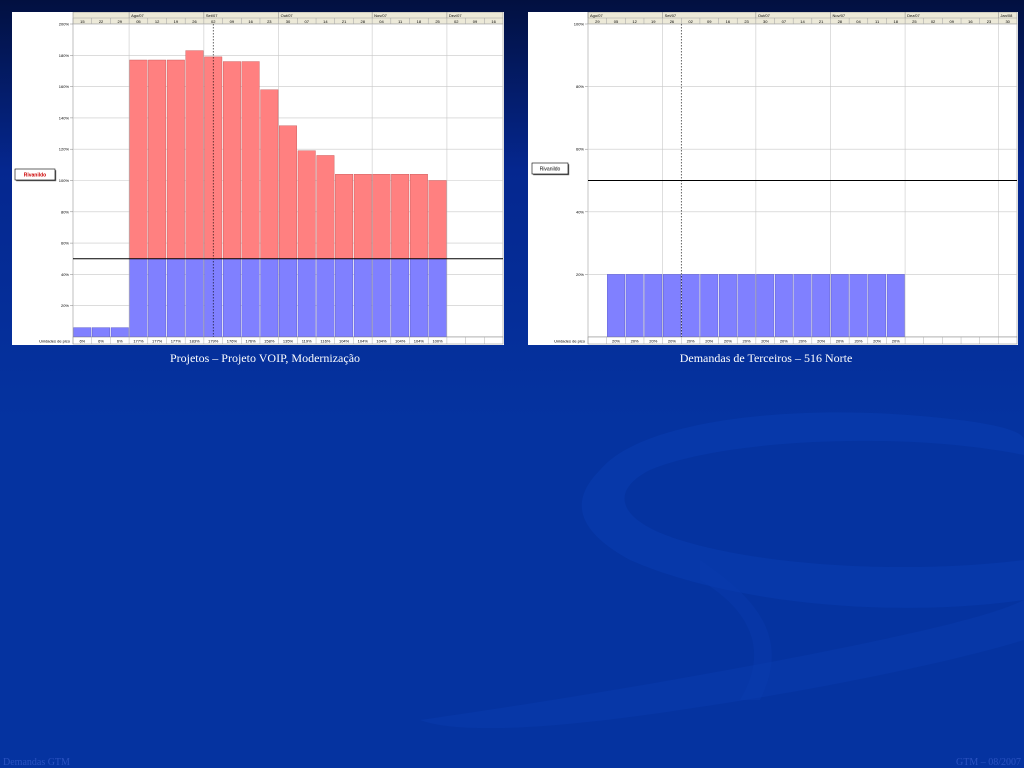  What do you see at coordinates (380, 15) in the screenshot?
I see `month-label: Nov/07` at bounding box center [380, 15].